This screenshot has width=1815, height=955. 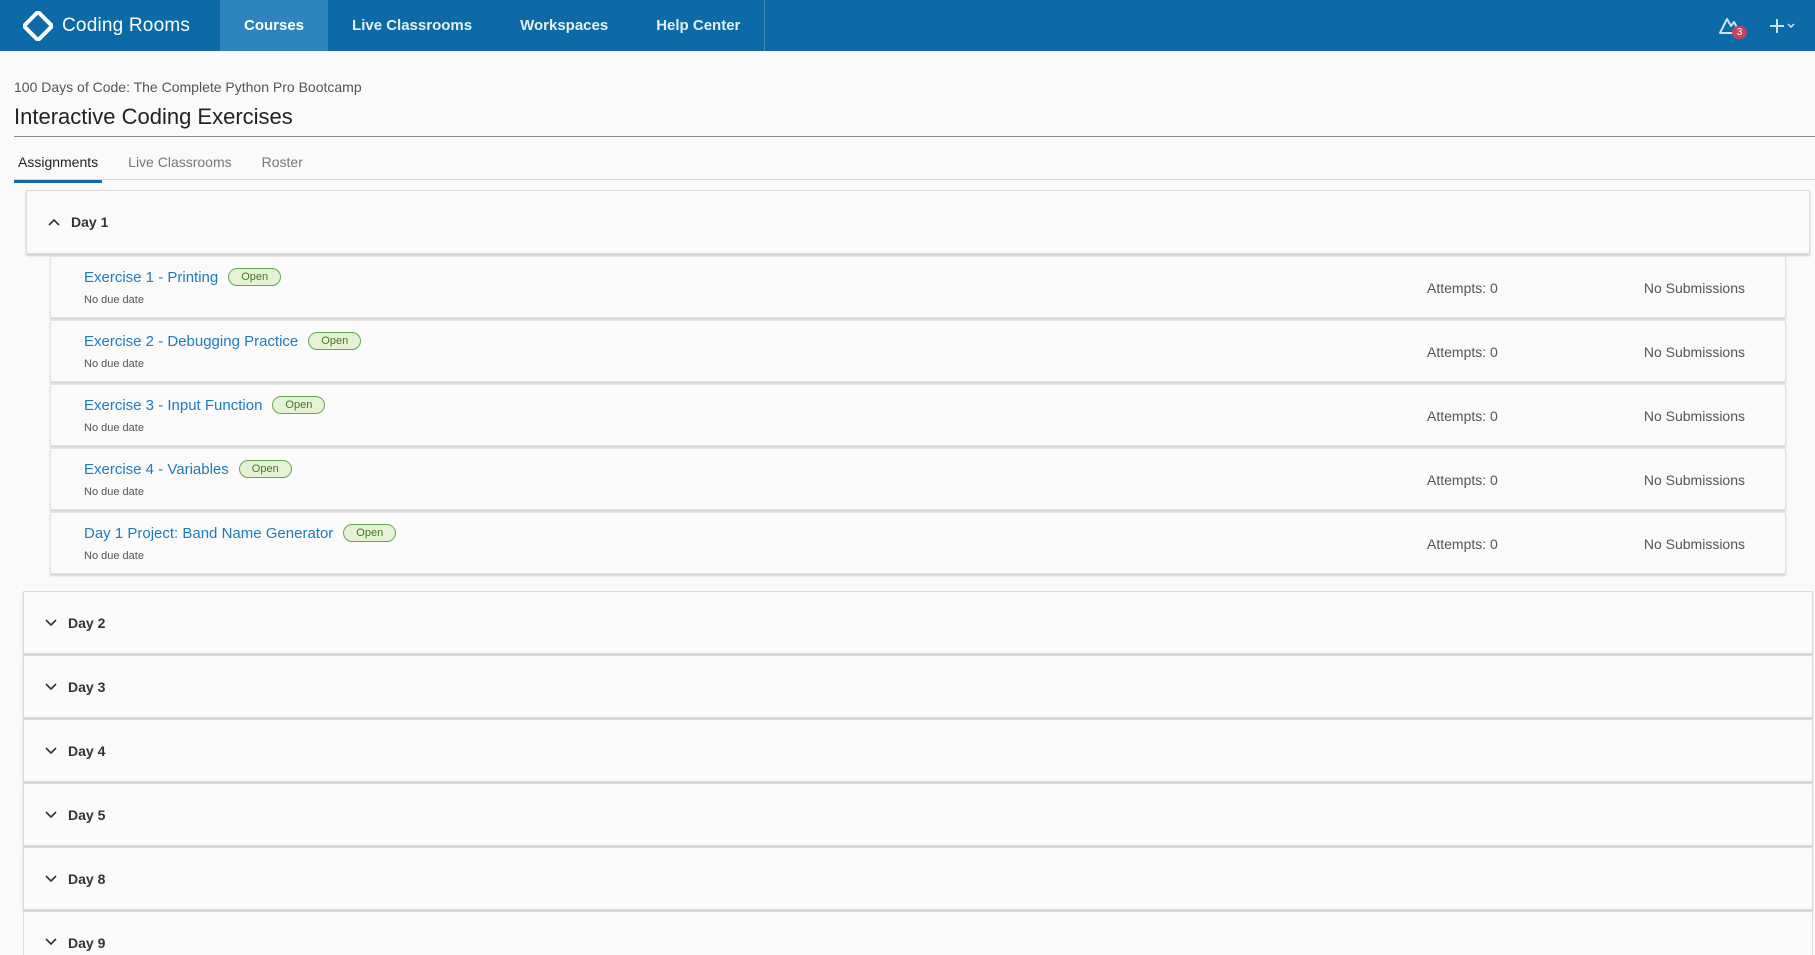 I want to click on day-section-label: Day 2, so click(x=87, y=622).